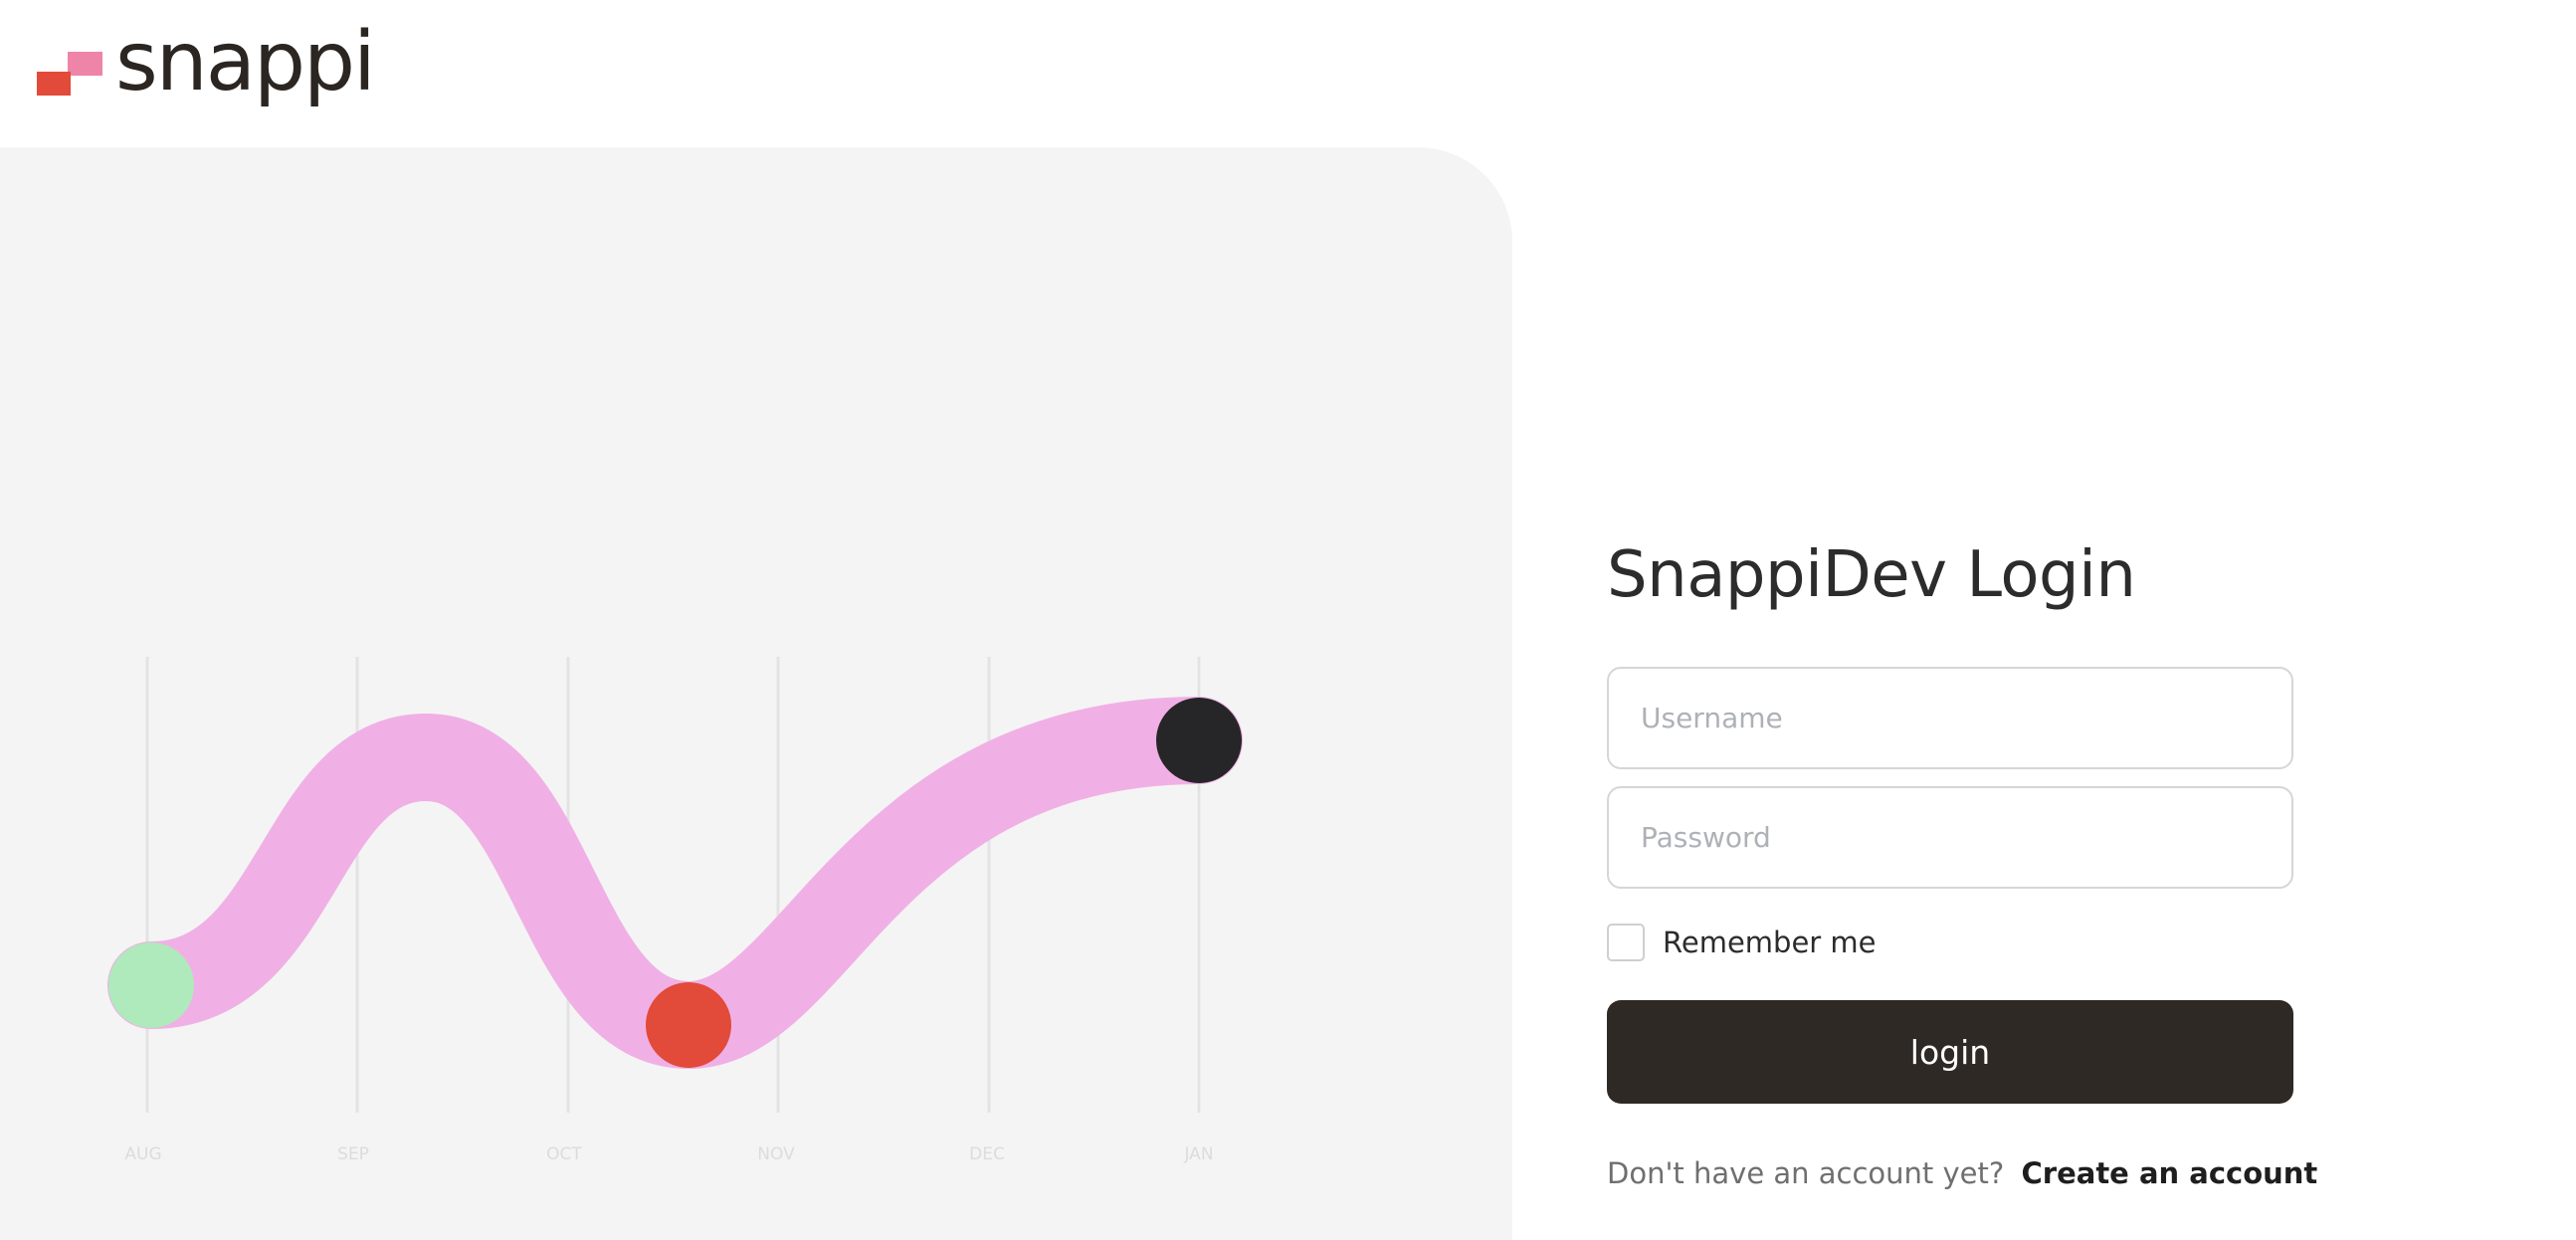 This screenshot has height=1240, width=2576. I want to click on remember-me-row: Remember me, so click(1742, 943).